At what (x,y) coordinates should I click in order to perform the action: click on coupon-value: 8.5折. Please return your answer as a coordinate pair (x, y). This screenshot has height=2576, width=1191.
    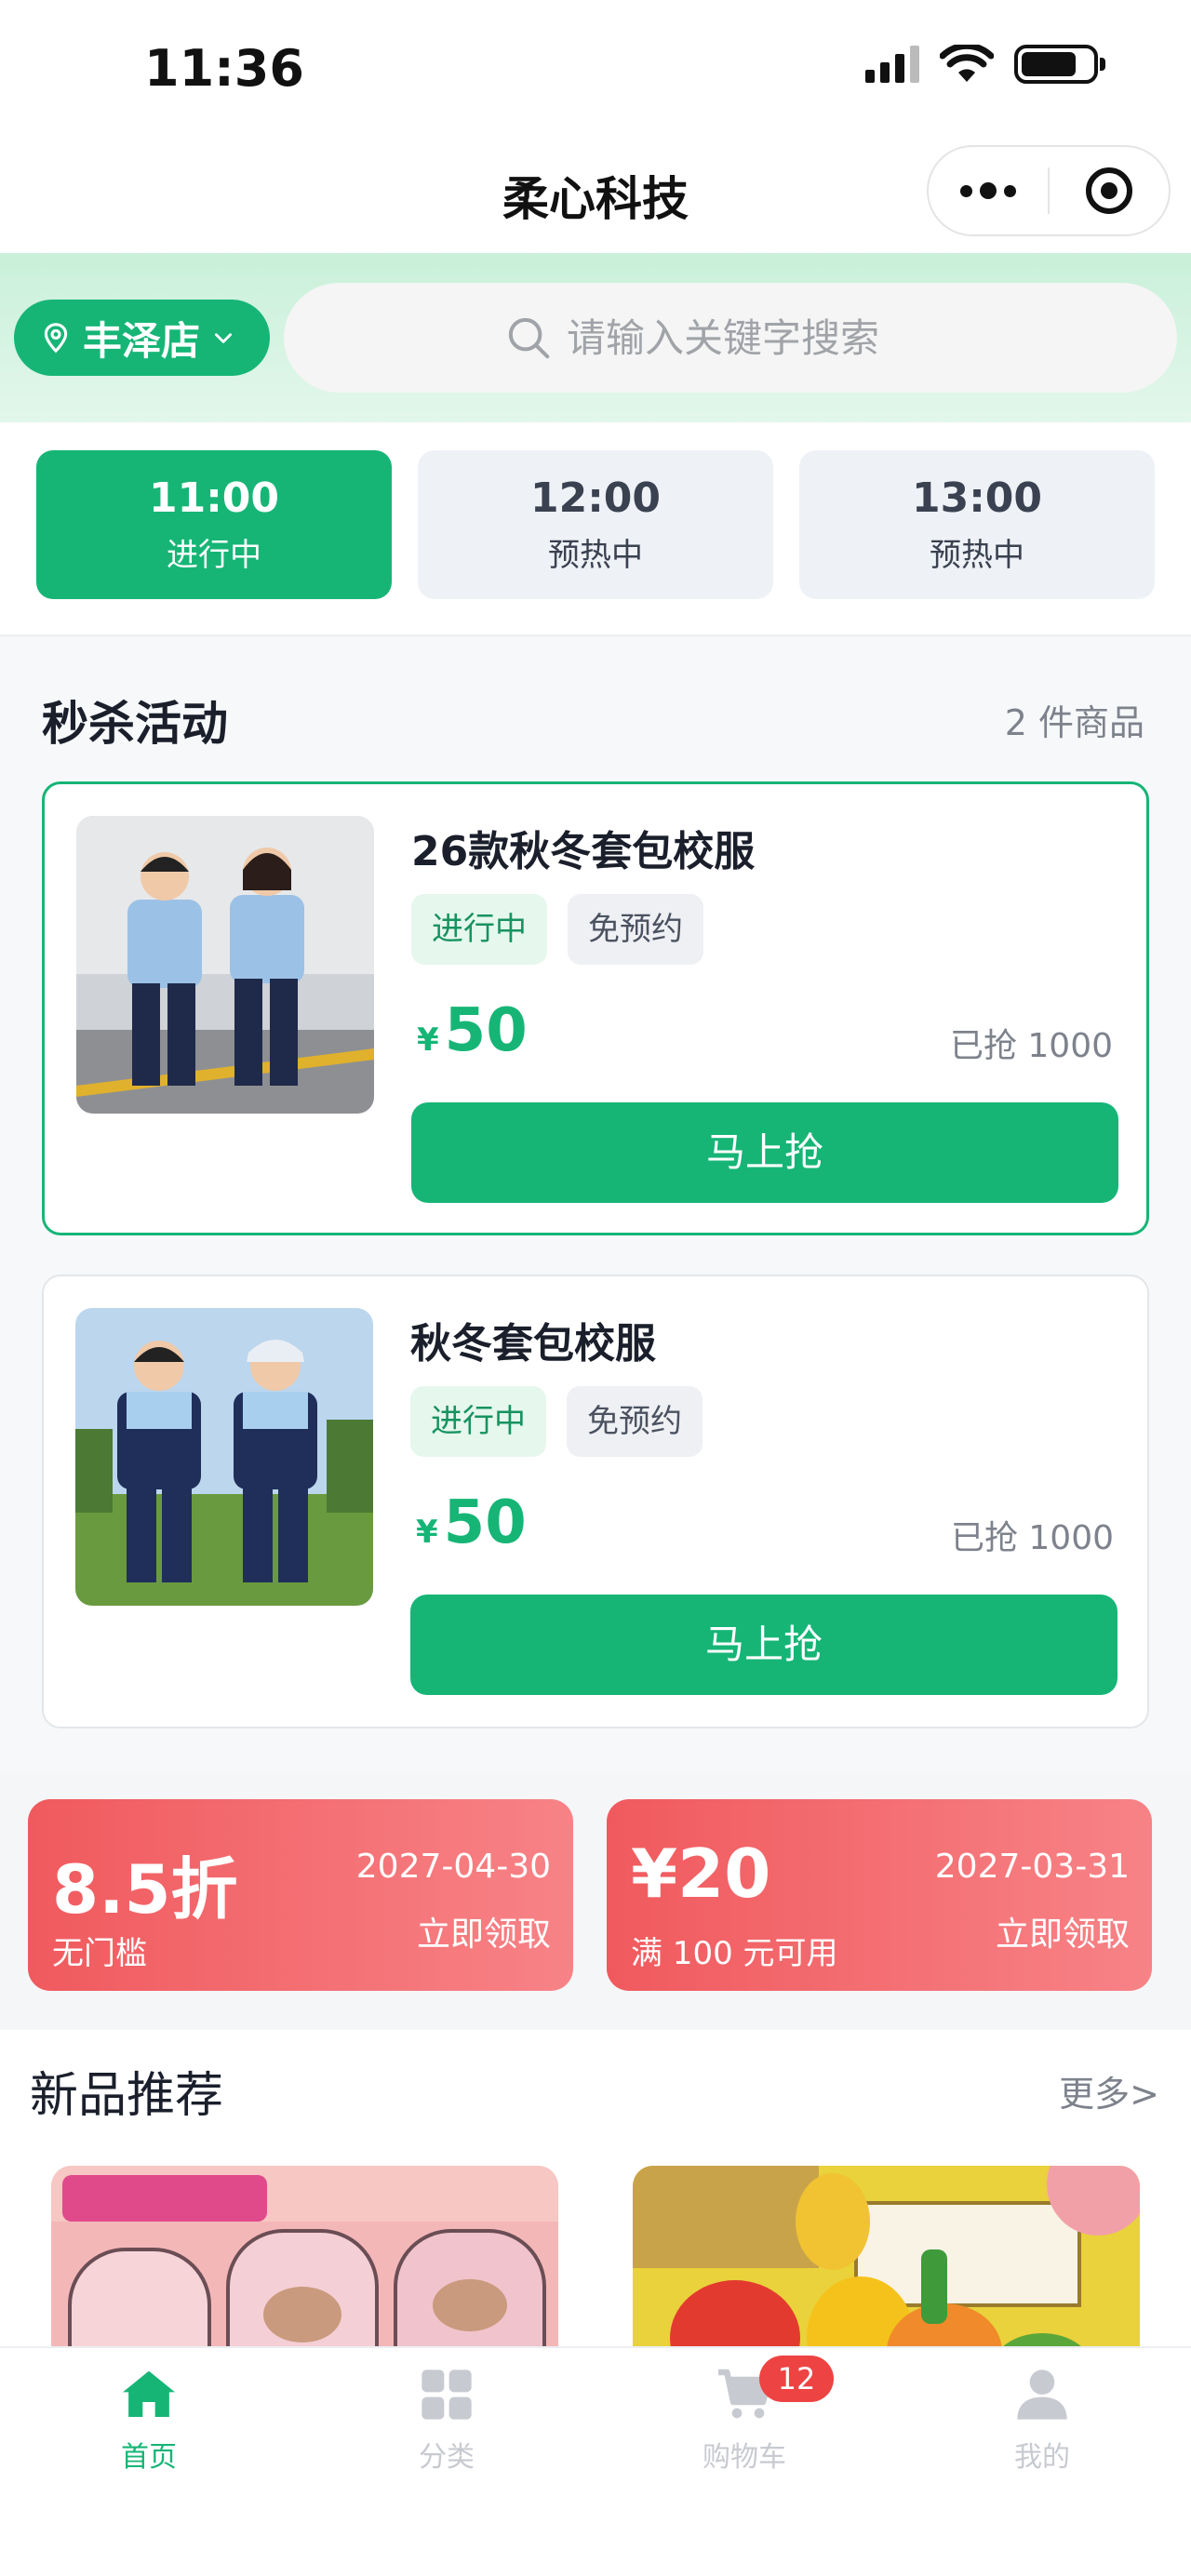
    Looking at the image, I should click on (145, 1889).